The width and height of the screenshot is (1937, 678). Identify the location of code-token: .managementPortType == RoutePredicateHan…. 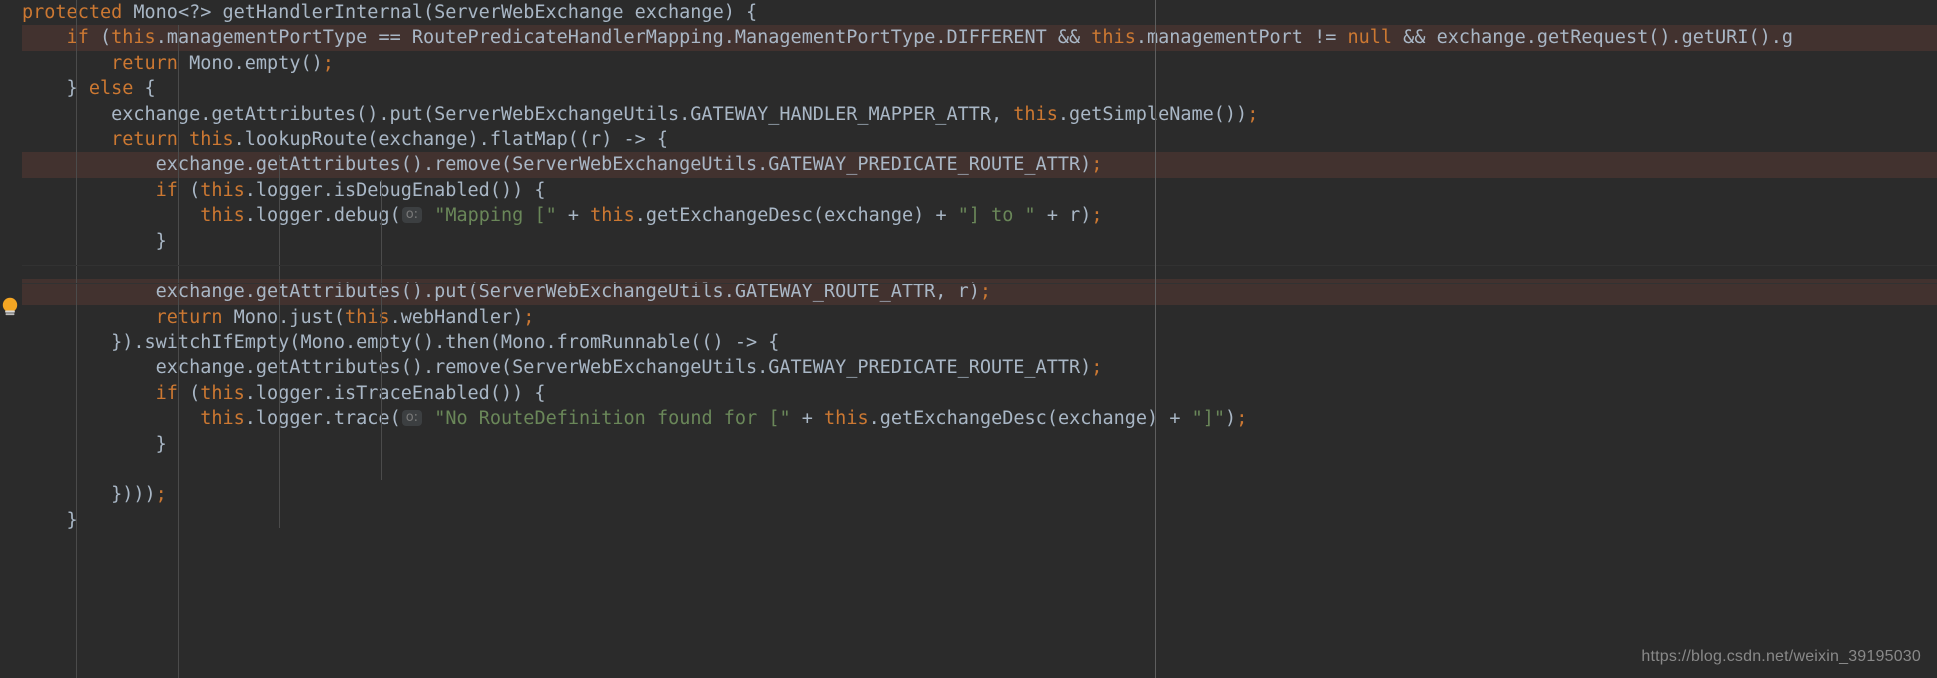
(623, 38).